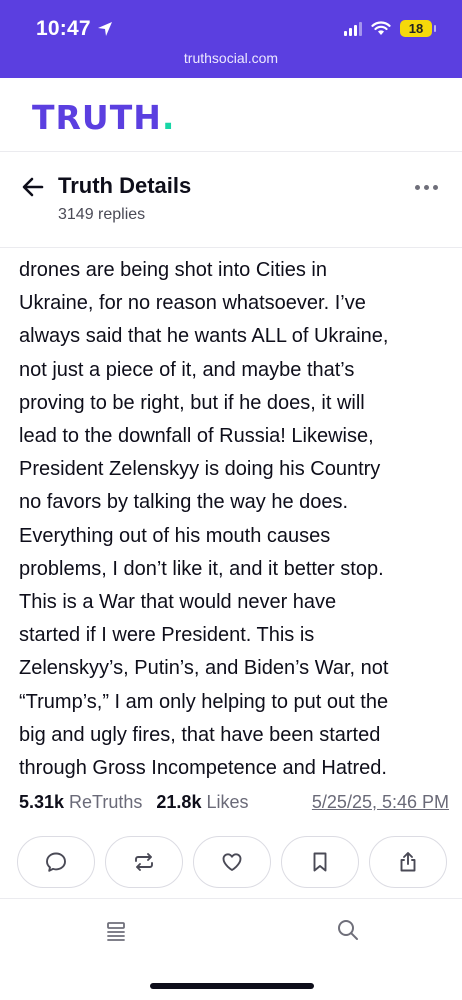  I want to click on status-indicators: 18, so click(390, 28).